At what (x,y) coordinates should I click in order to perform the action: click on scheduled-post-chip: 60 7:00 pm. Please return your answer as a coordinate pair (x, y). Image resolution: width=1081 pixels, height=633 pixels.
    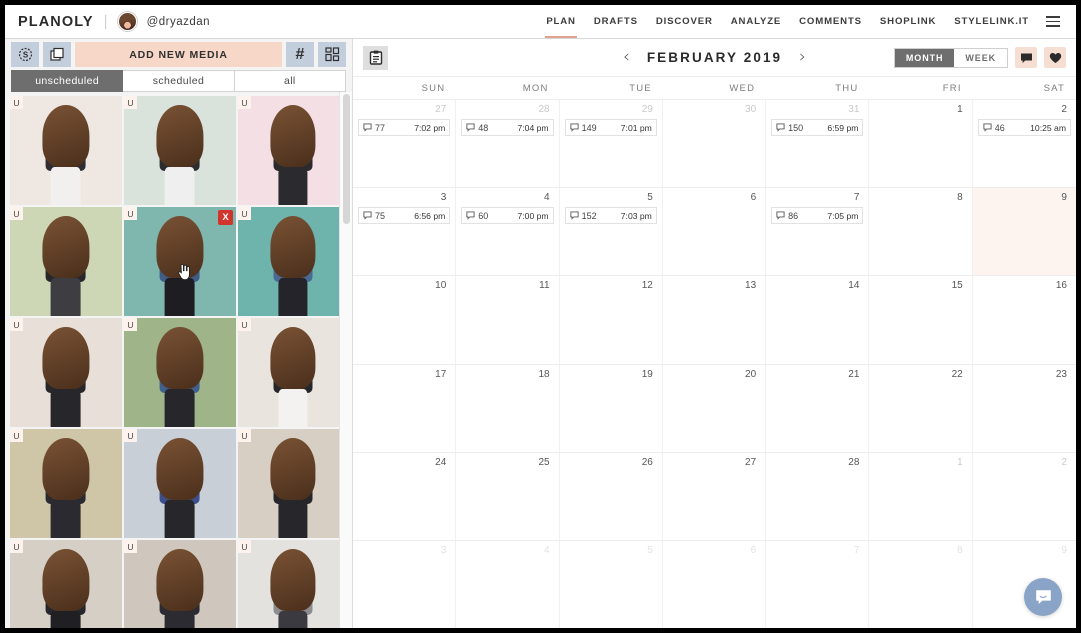
    Looking at the image, I should click on (507, 216).